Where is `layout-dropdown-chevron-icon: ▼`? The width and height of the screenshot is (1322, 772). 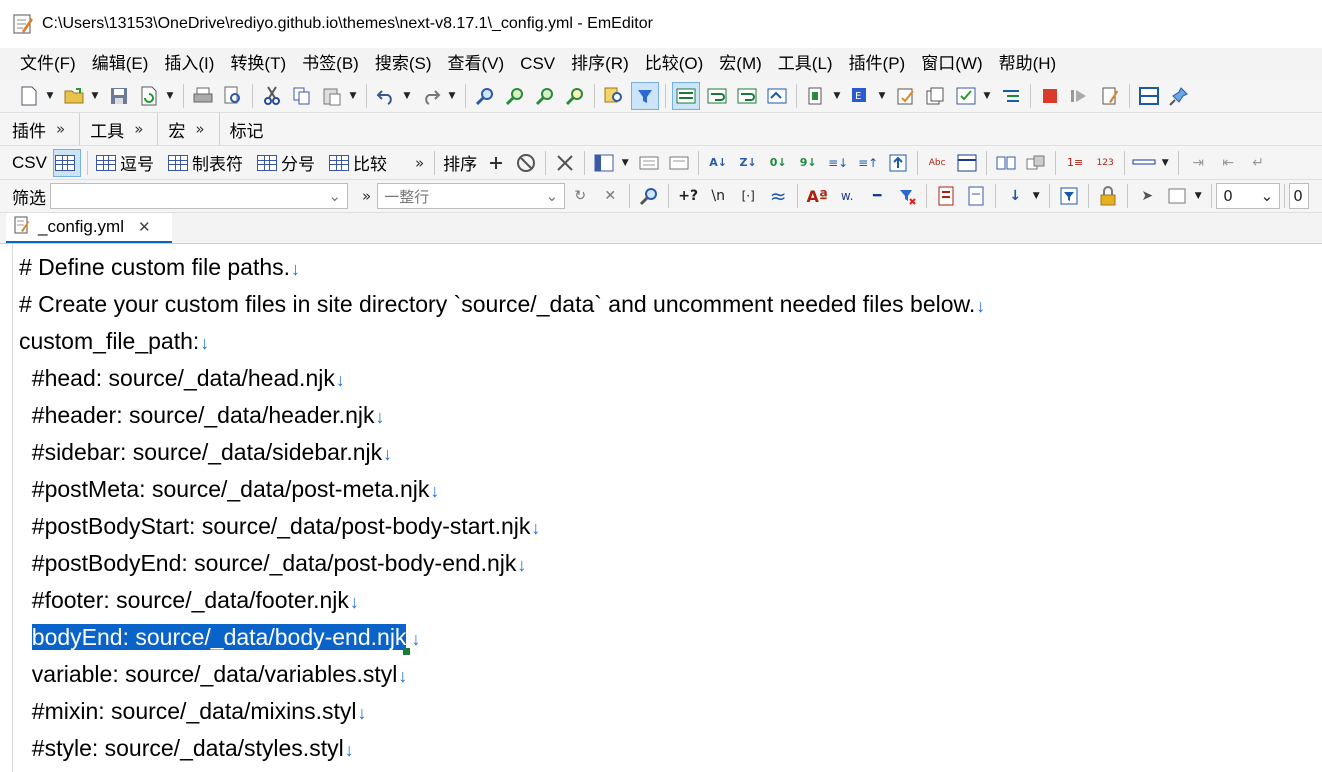
layout-dropdown-chevron-icon: ▼ is located at coordinates (1198, 196).